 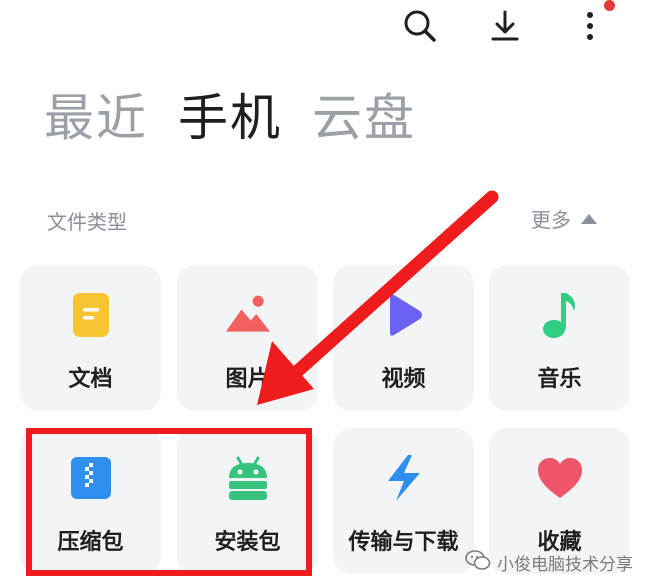 What do you see at coordinates (403, 542) in the screenshot?
I see `tile-label: 传输与下载` at bounding box center [403, 542].